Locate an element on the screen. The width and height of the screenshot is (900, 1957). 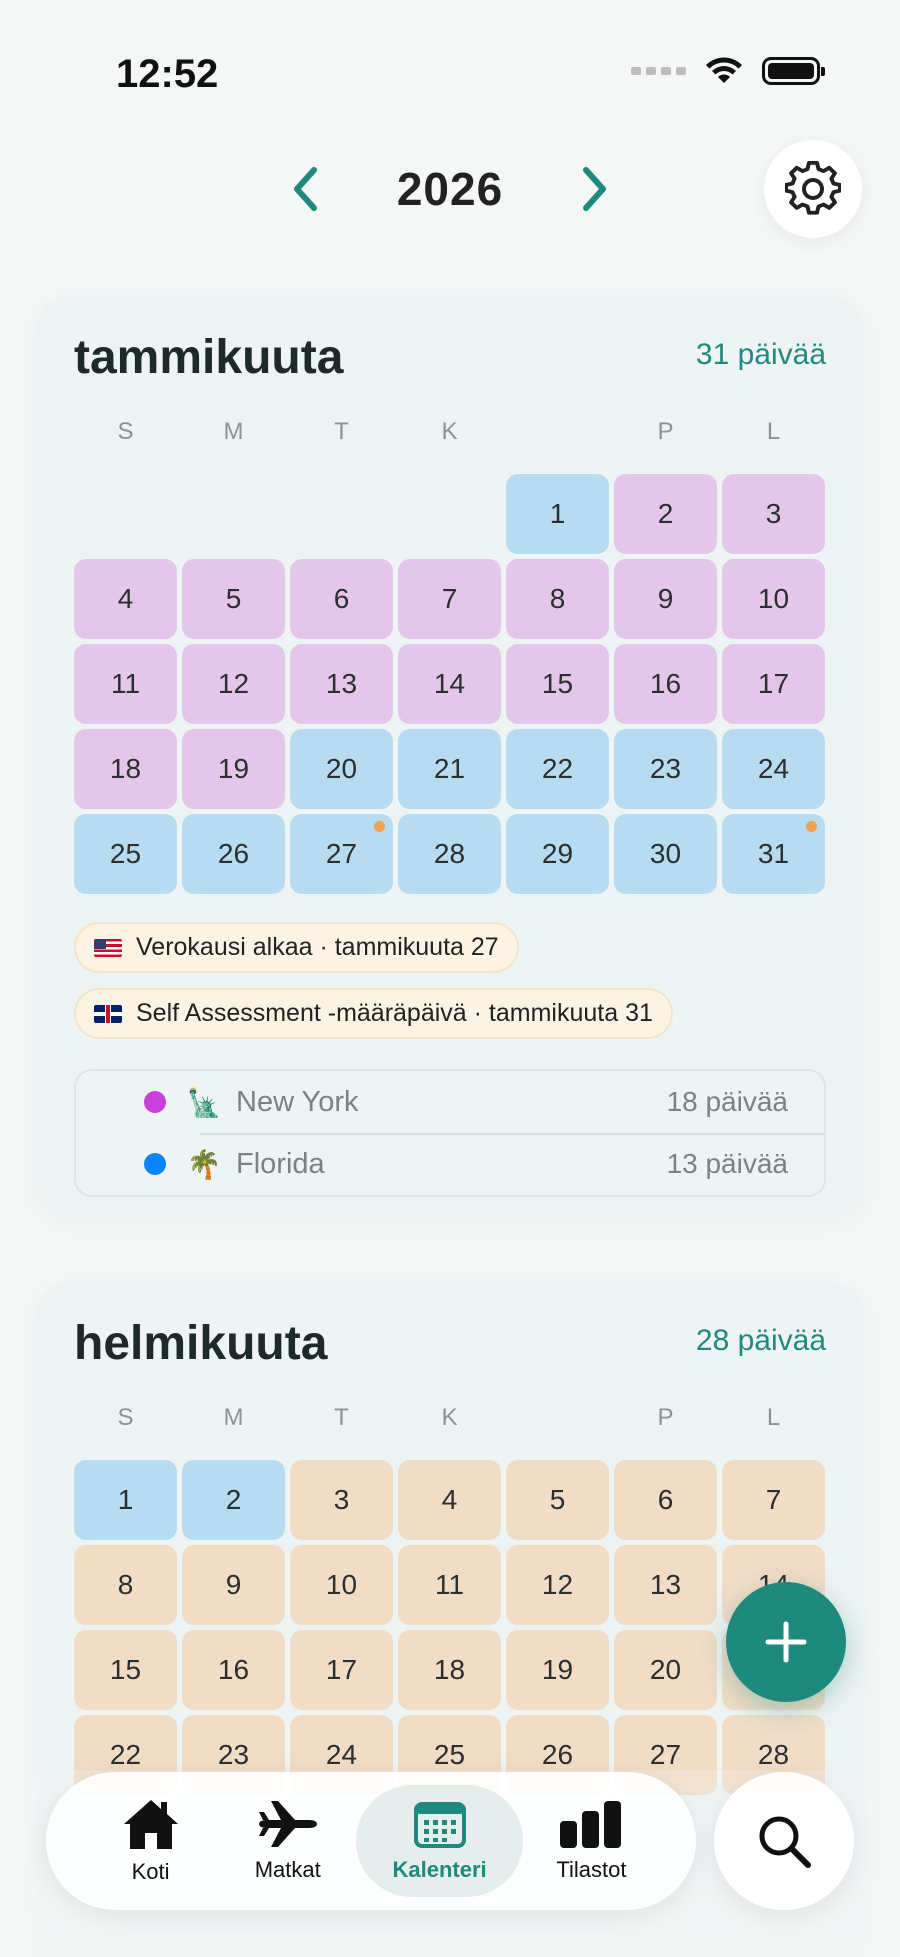
wifi-icon is located at coordinates (724, 70).